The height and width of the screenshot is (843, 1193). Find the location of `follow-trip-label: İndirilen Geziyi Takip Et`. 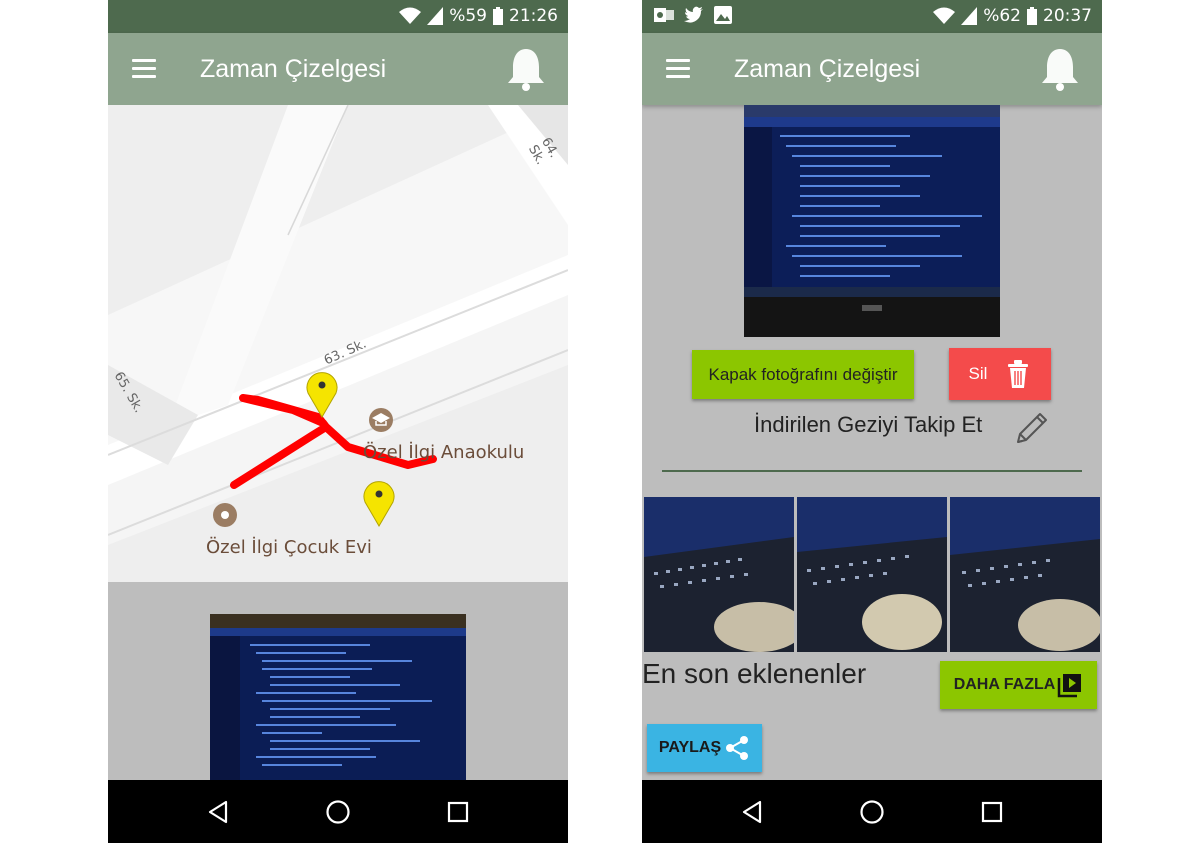

follow-trip-label: İndirilen Geziyi Takip Et is located at coordinates (868, 424).